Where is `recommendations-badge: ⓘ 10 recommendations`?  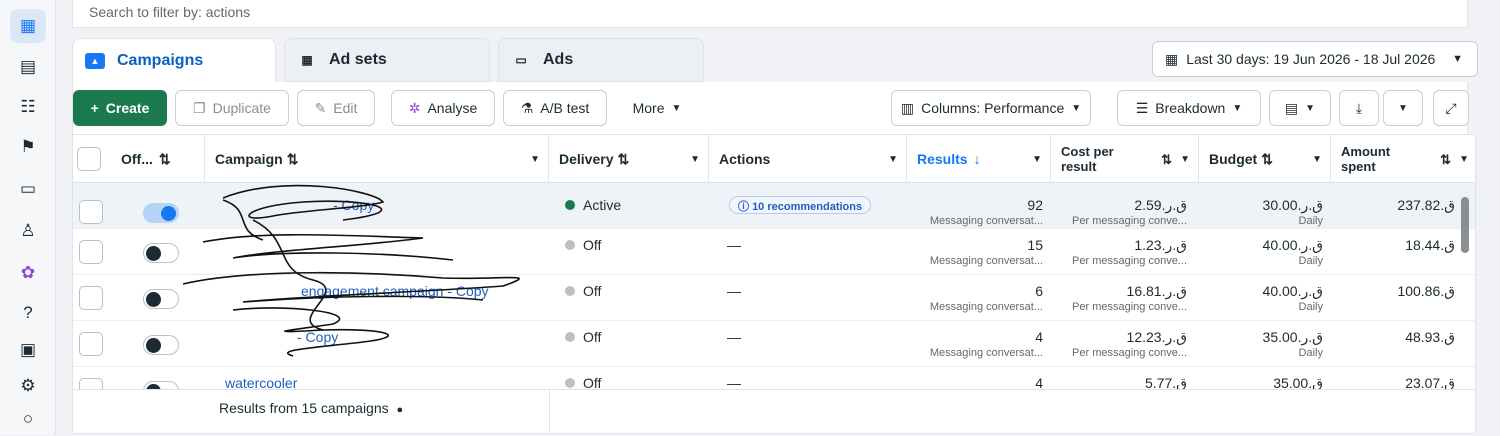 recommendations-badge: ⓘ 10 recommendations is located at coordinates (800, 205).